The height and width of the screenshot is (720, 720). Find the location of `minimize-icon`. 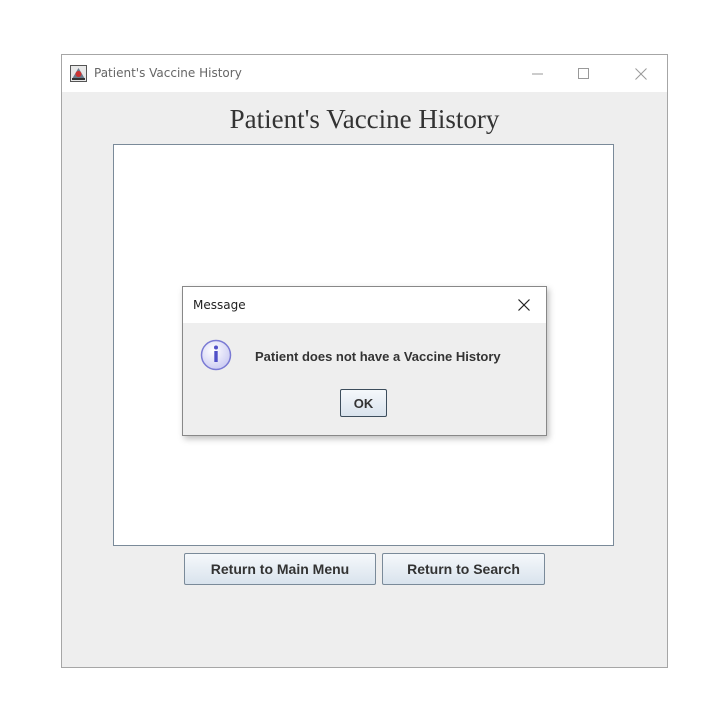

minimize-icon is located at coordinates (537, 73).